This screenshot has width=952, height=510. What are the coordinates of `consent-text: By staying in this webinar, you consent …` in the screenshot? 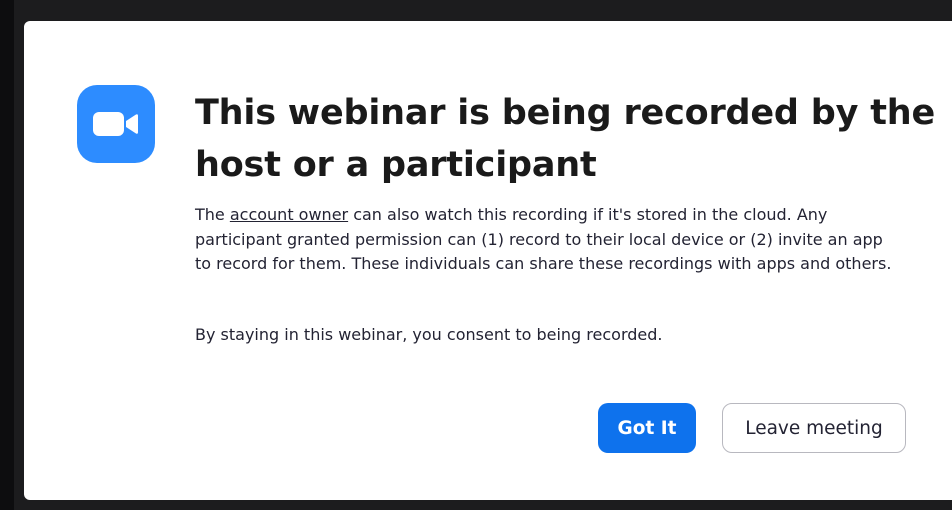 It's located at (429, 334).